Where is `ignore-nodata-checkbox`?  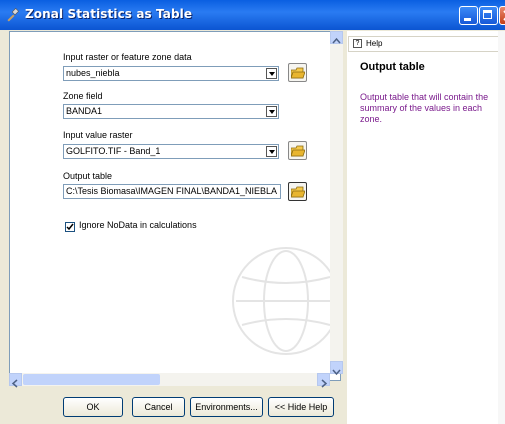 ignore-nodata-checkbox is located at coordinates (70, 227).